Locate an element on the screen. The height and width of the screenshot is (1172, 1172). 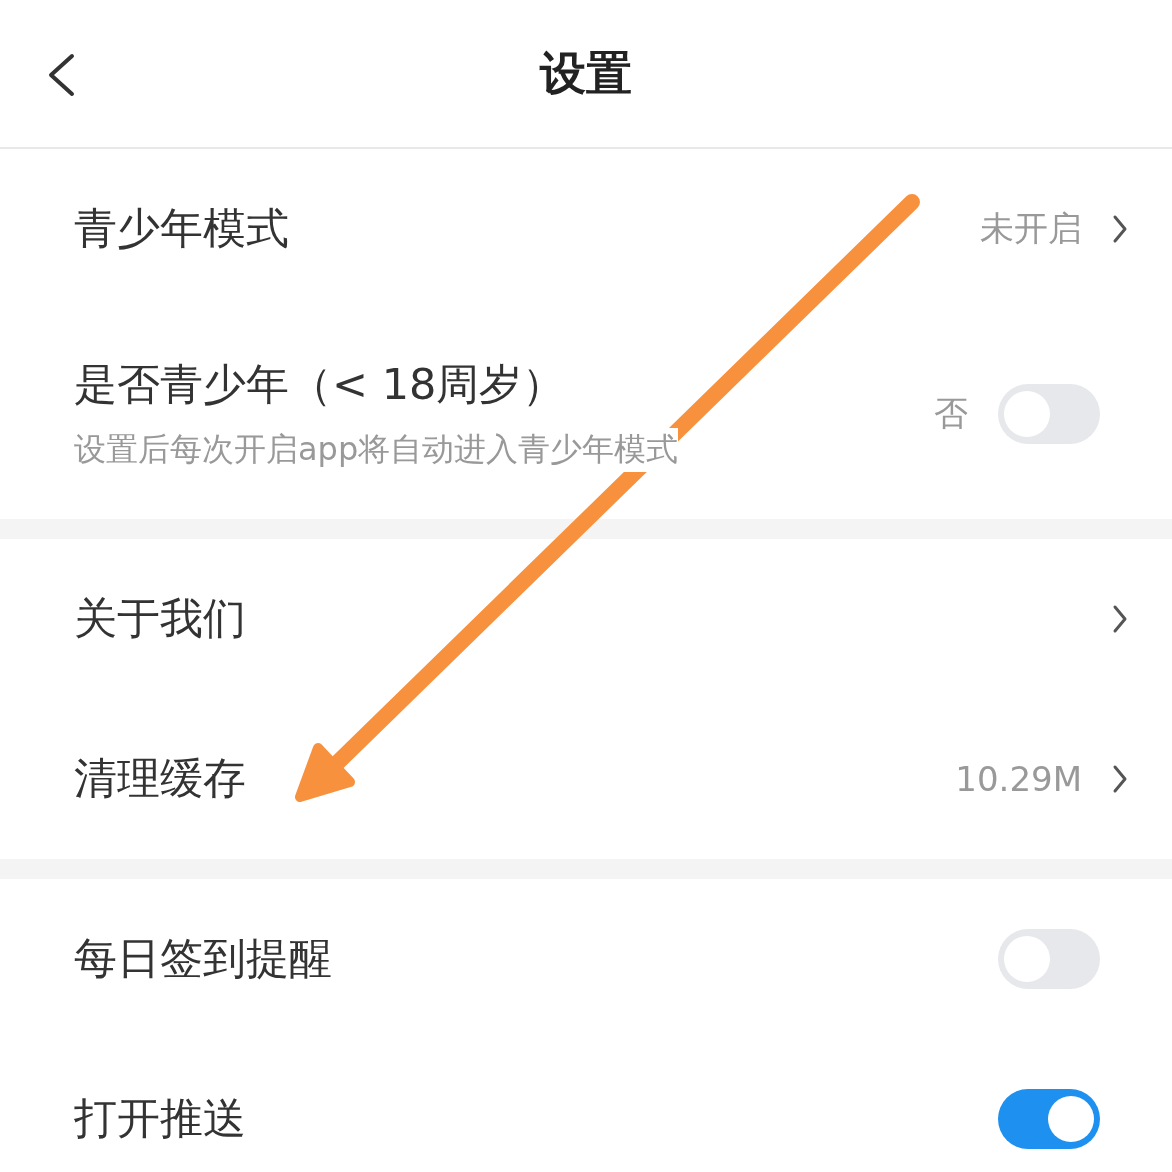
page-title: 设置 is located at coordinates (586, 73).